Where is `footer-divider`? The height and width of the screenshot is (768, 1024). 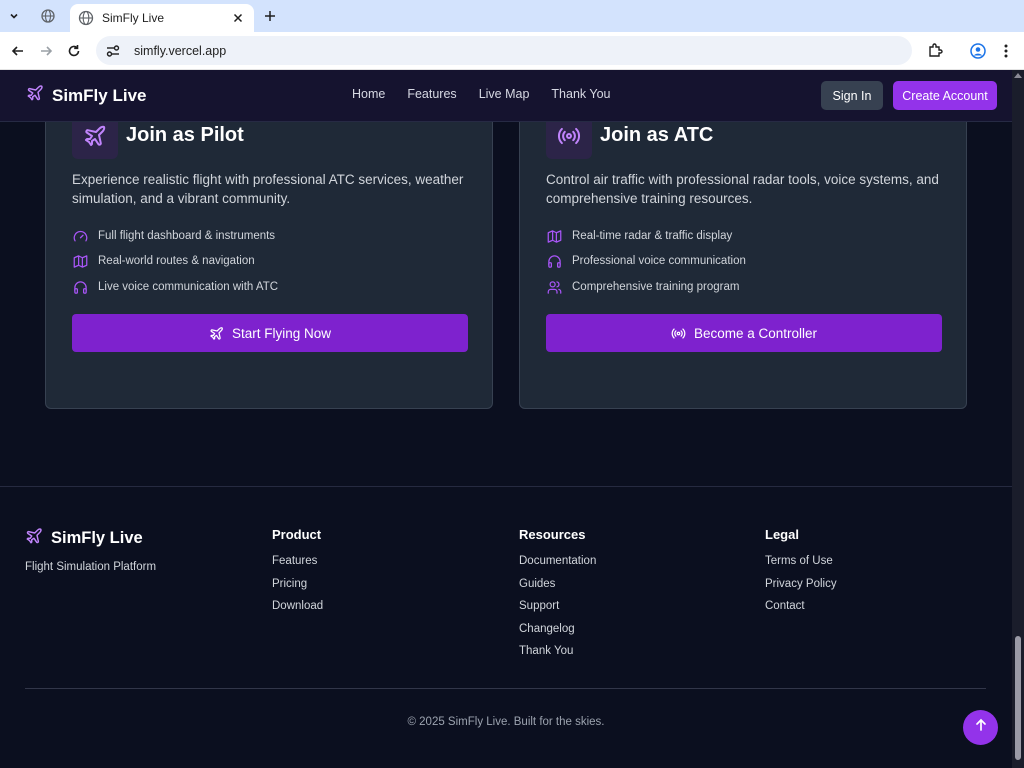
footer-divider is located at coordinates (505, 688).